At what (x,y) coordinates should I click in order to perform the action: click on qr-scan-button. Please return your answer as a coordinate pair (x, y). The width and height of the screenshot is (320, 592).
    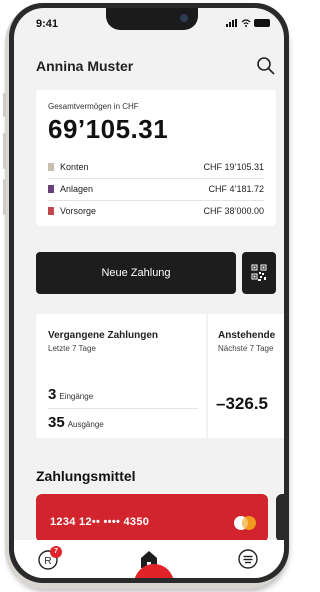
    Looking at the image, I should click on (259, 273).